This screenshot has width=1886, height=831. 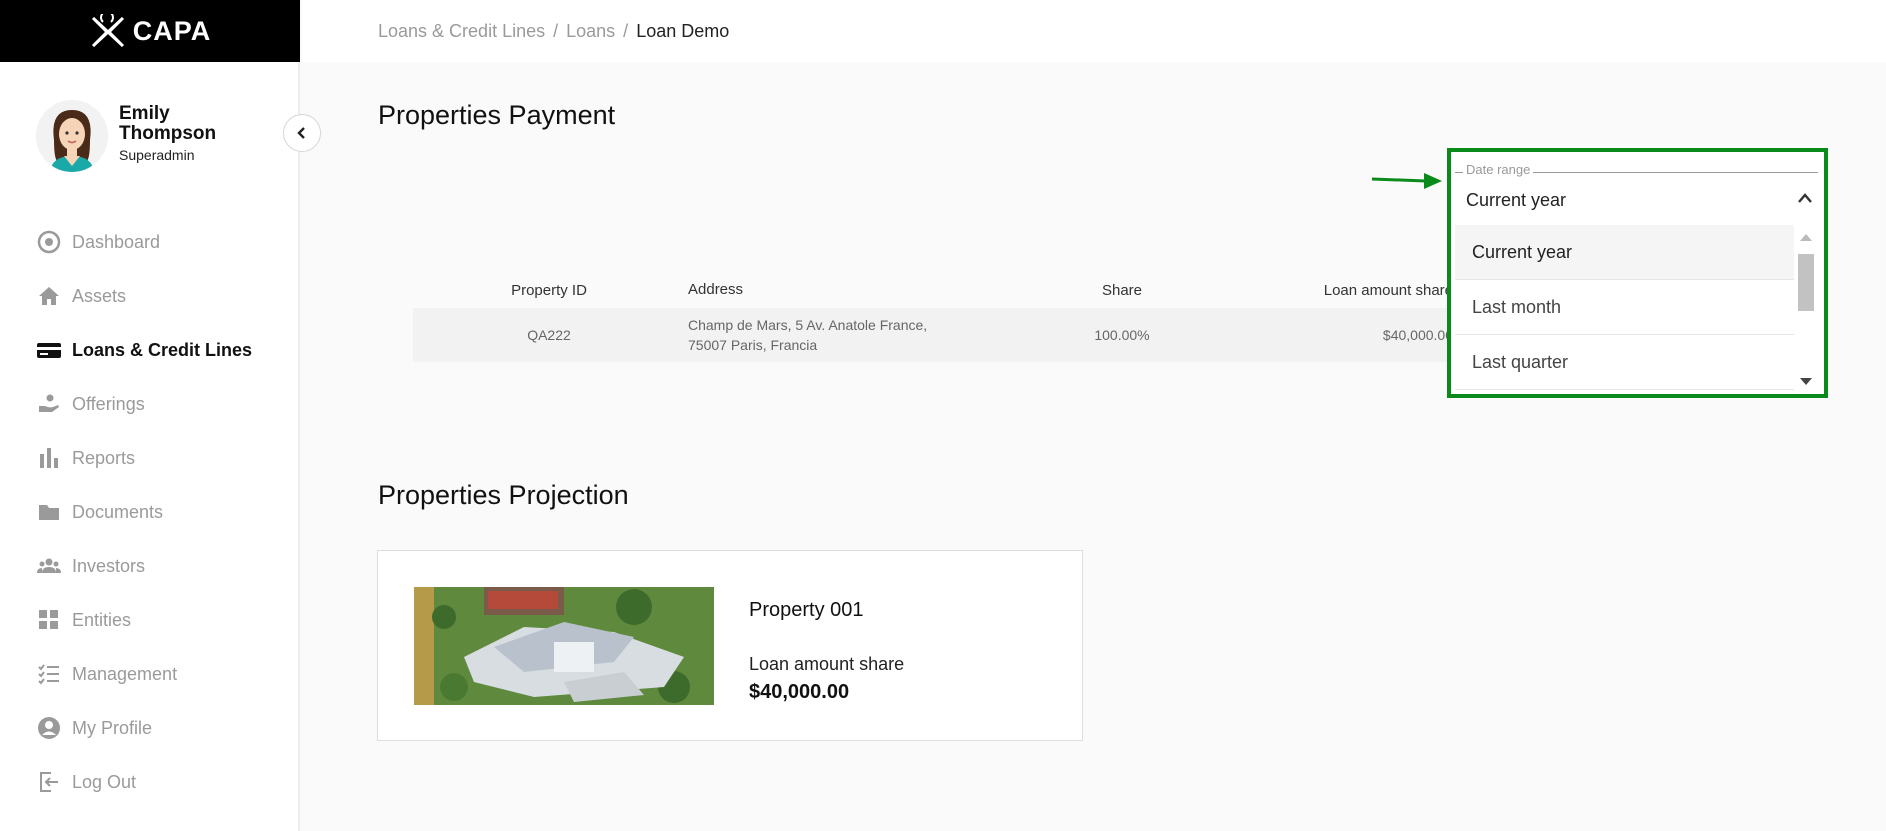 I want to click on home-icon, so click(x=49, y=296).